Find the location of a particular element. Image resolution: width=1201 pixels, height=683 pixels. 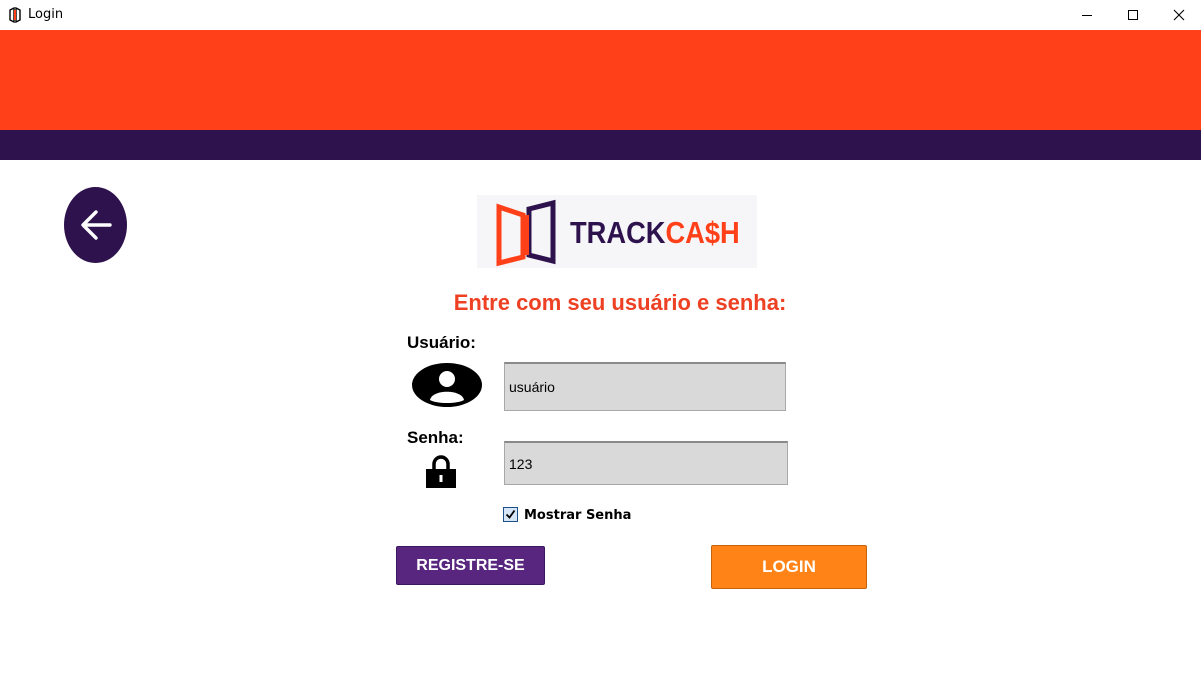

maximize-icon is located at coordinates (1133, 15).